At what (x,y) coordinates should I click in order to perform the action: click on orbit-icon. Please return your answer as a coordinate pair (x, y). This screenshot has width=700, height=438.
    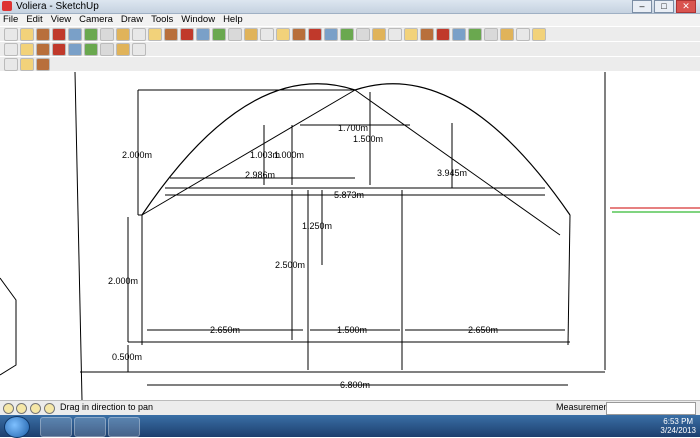
    Looking at the image, I should click on (315, 34).